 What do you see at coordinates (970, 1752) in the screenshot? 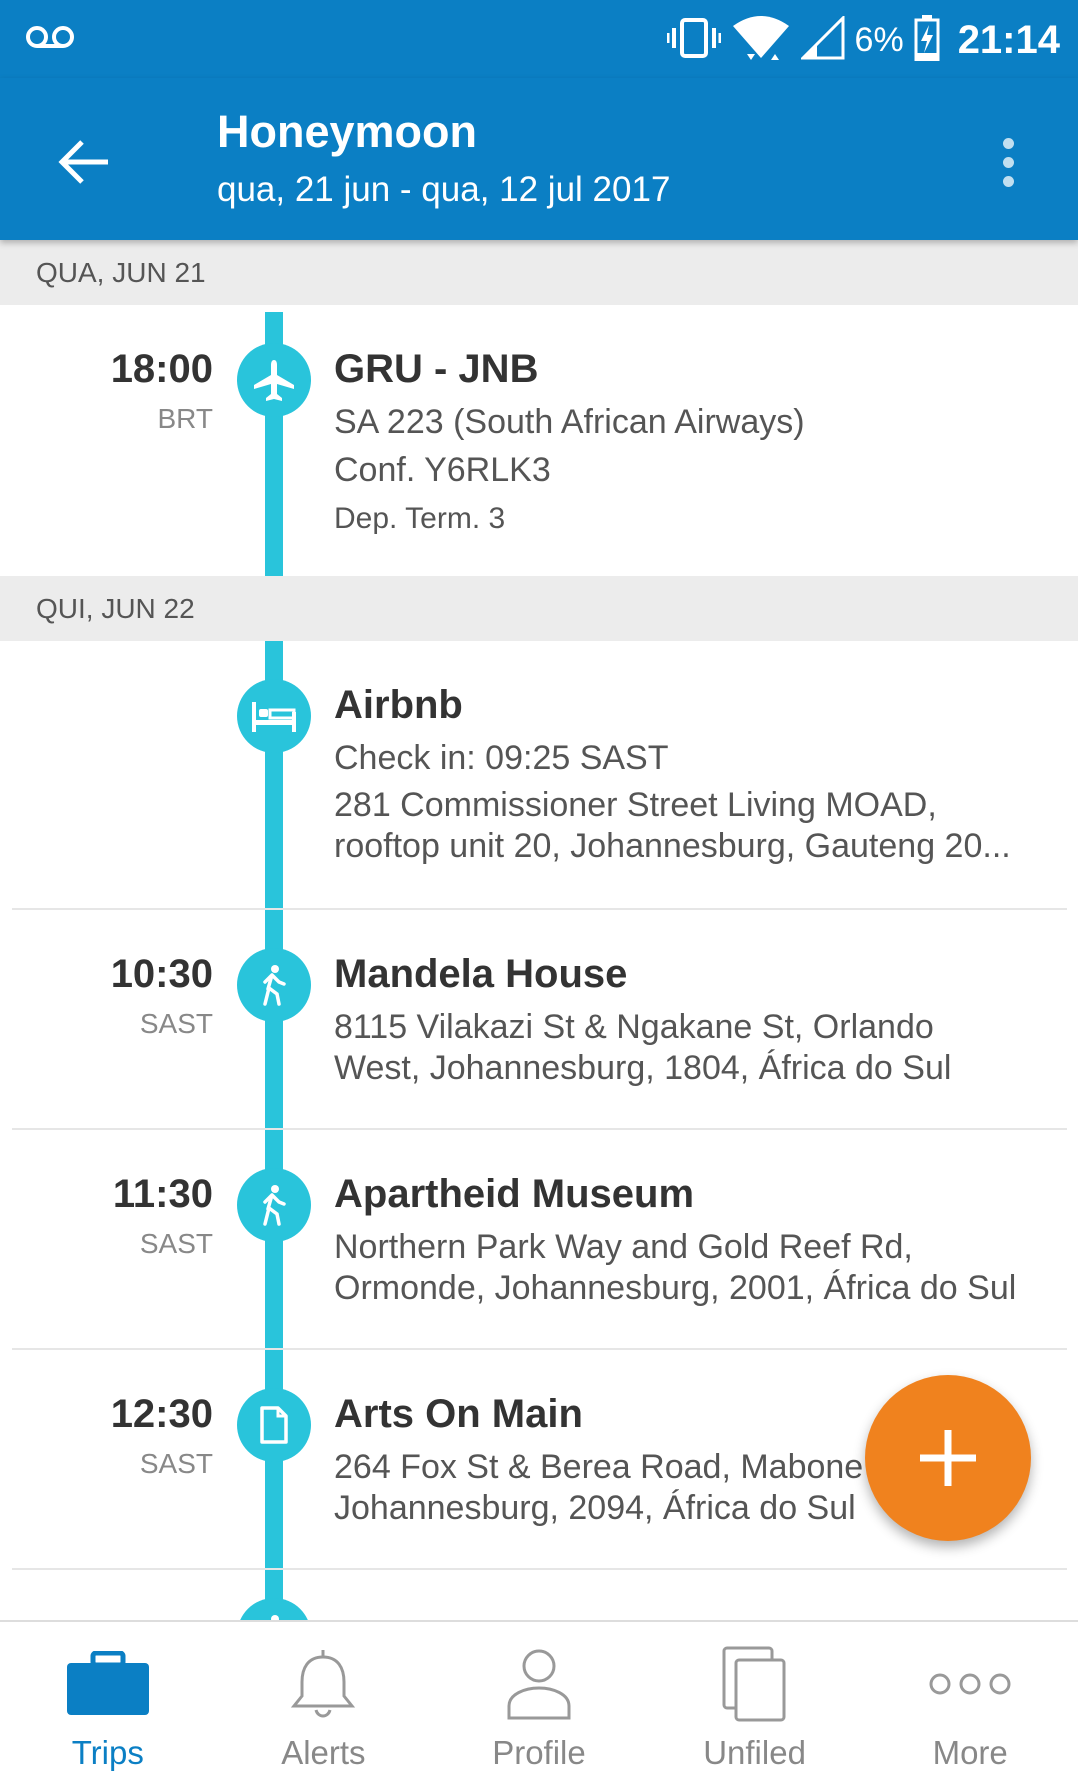
I see `nav-label: More` at bounding box center [970, 1752].